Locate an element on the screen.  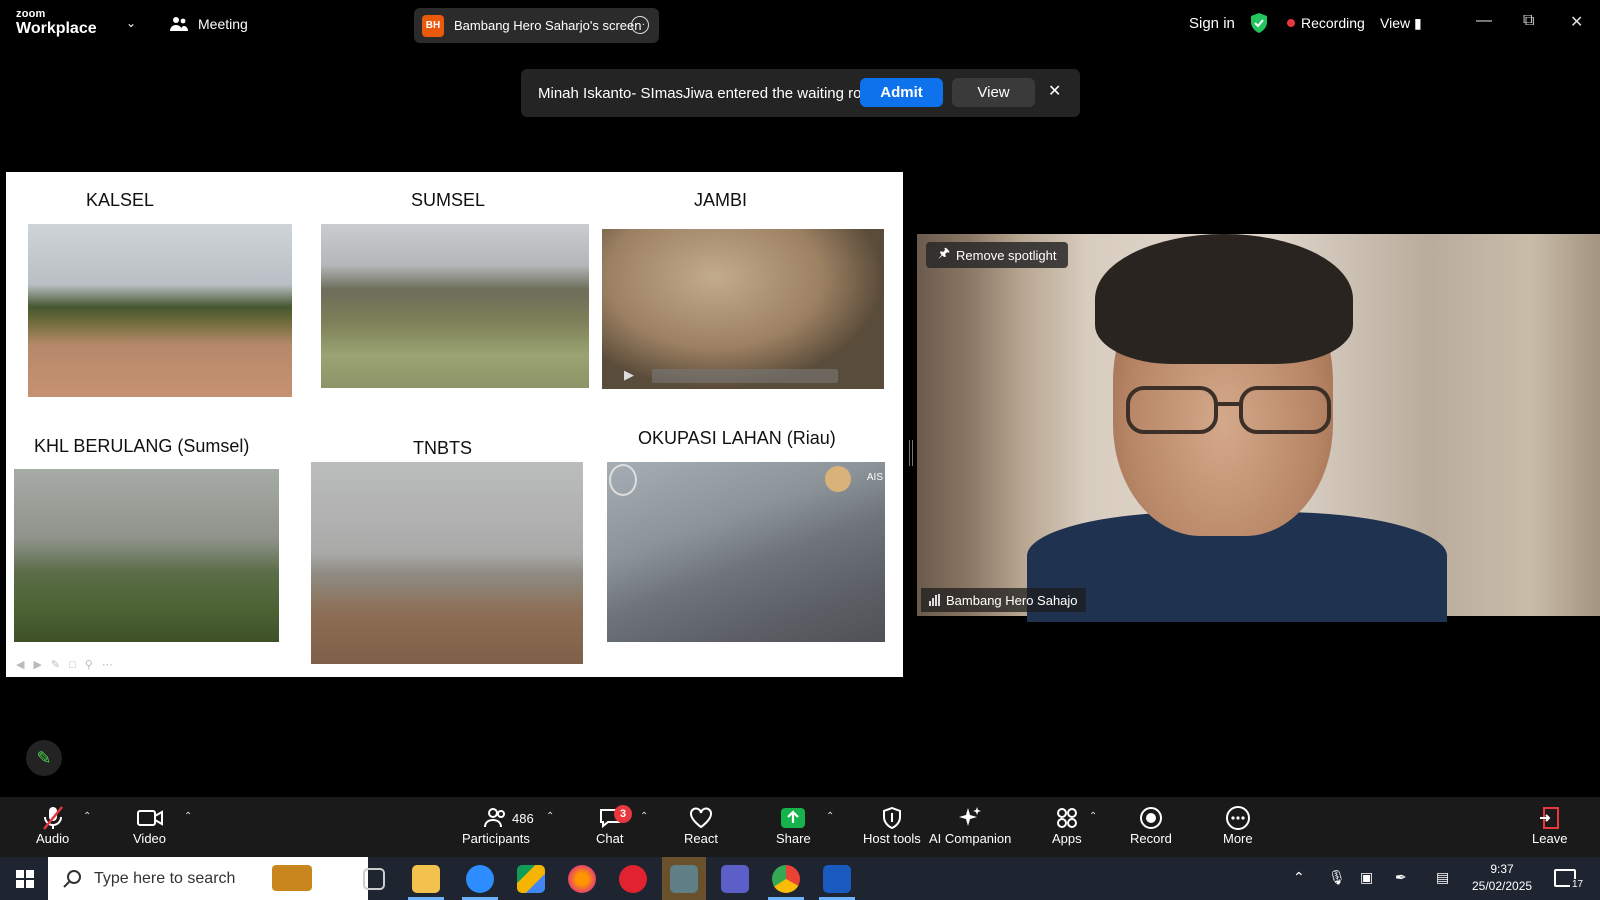
zoom-logo: zoom Workplace is located at coordinates (56, 23).